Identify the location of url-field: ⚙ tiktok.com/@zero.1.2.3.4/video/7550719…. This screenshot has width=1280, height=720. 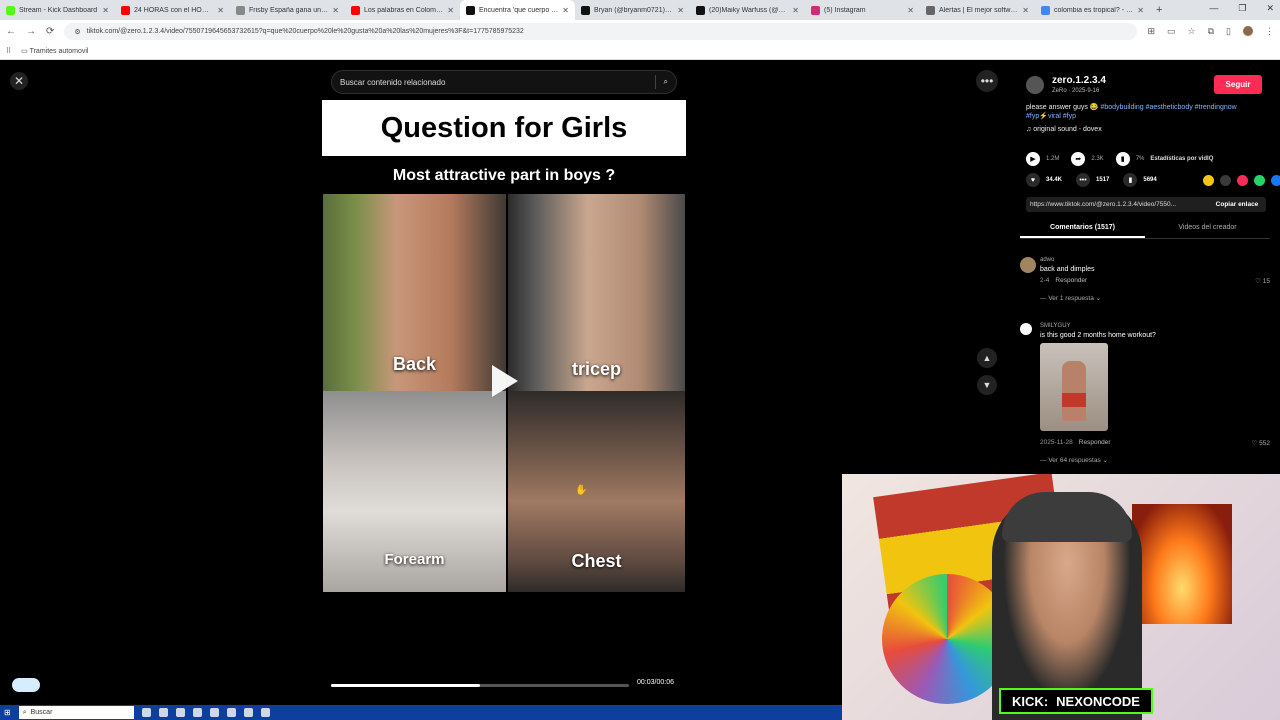
(601, 31).